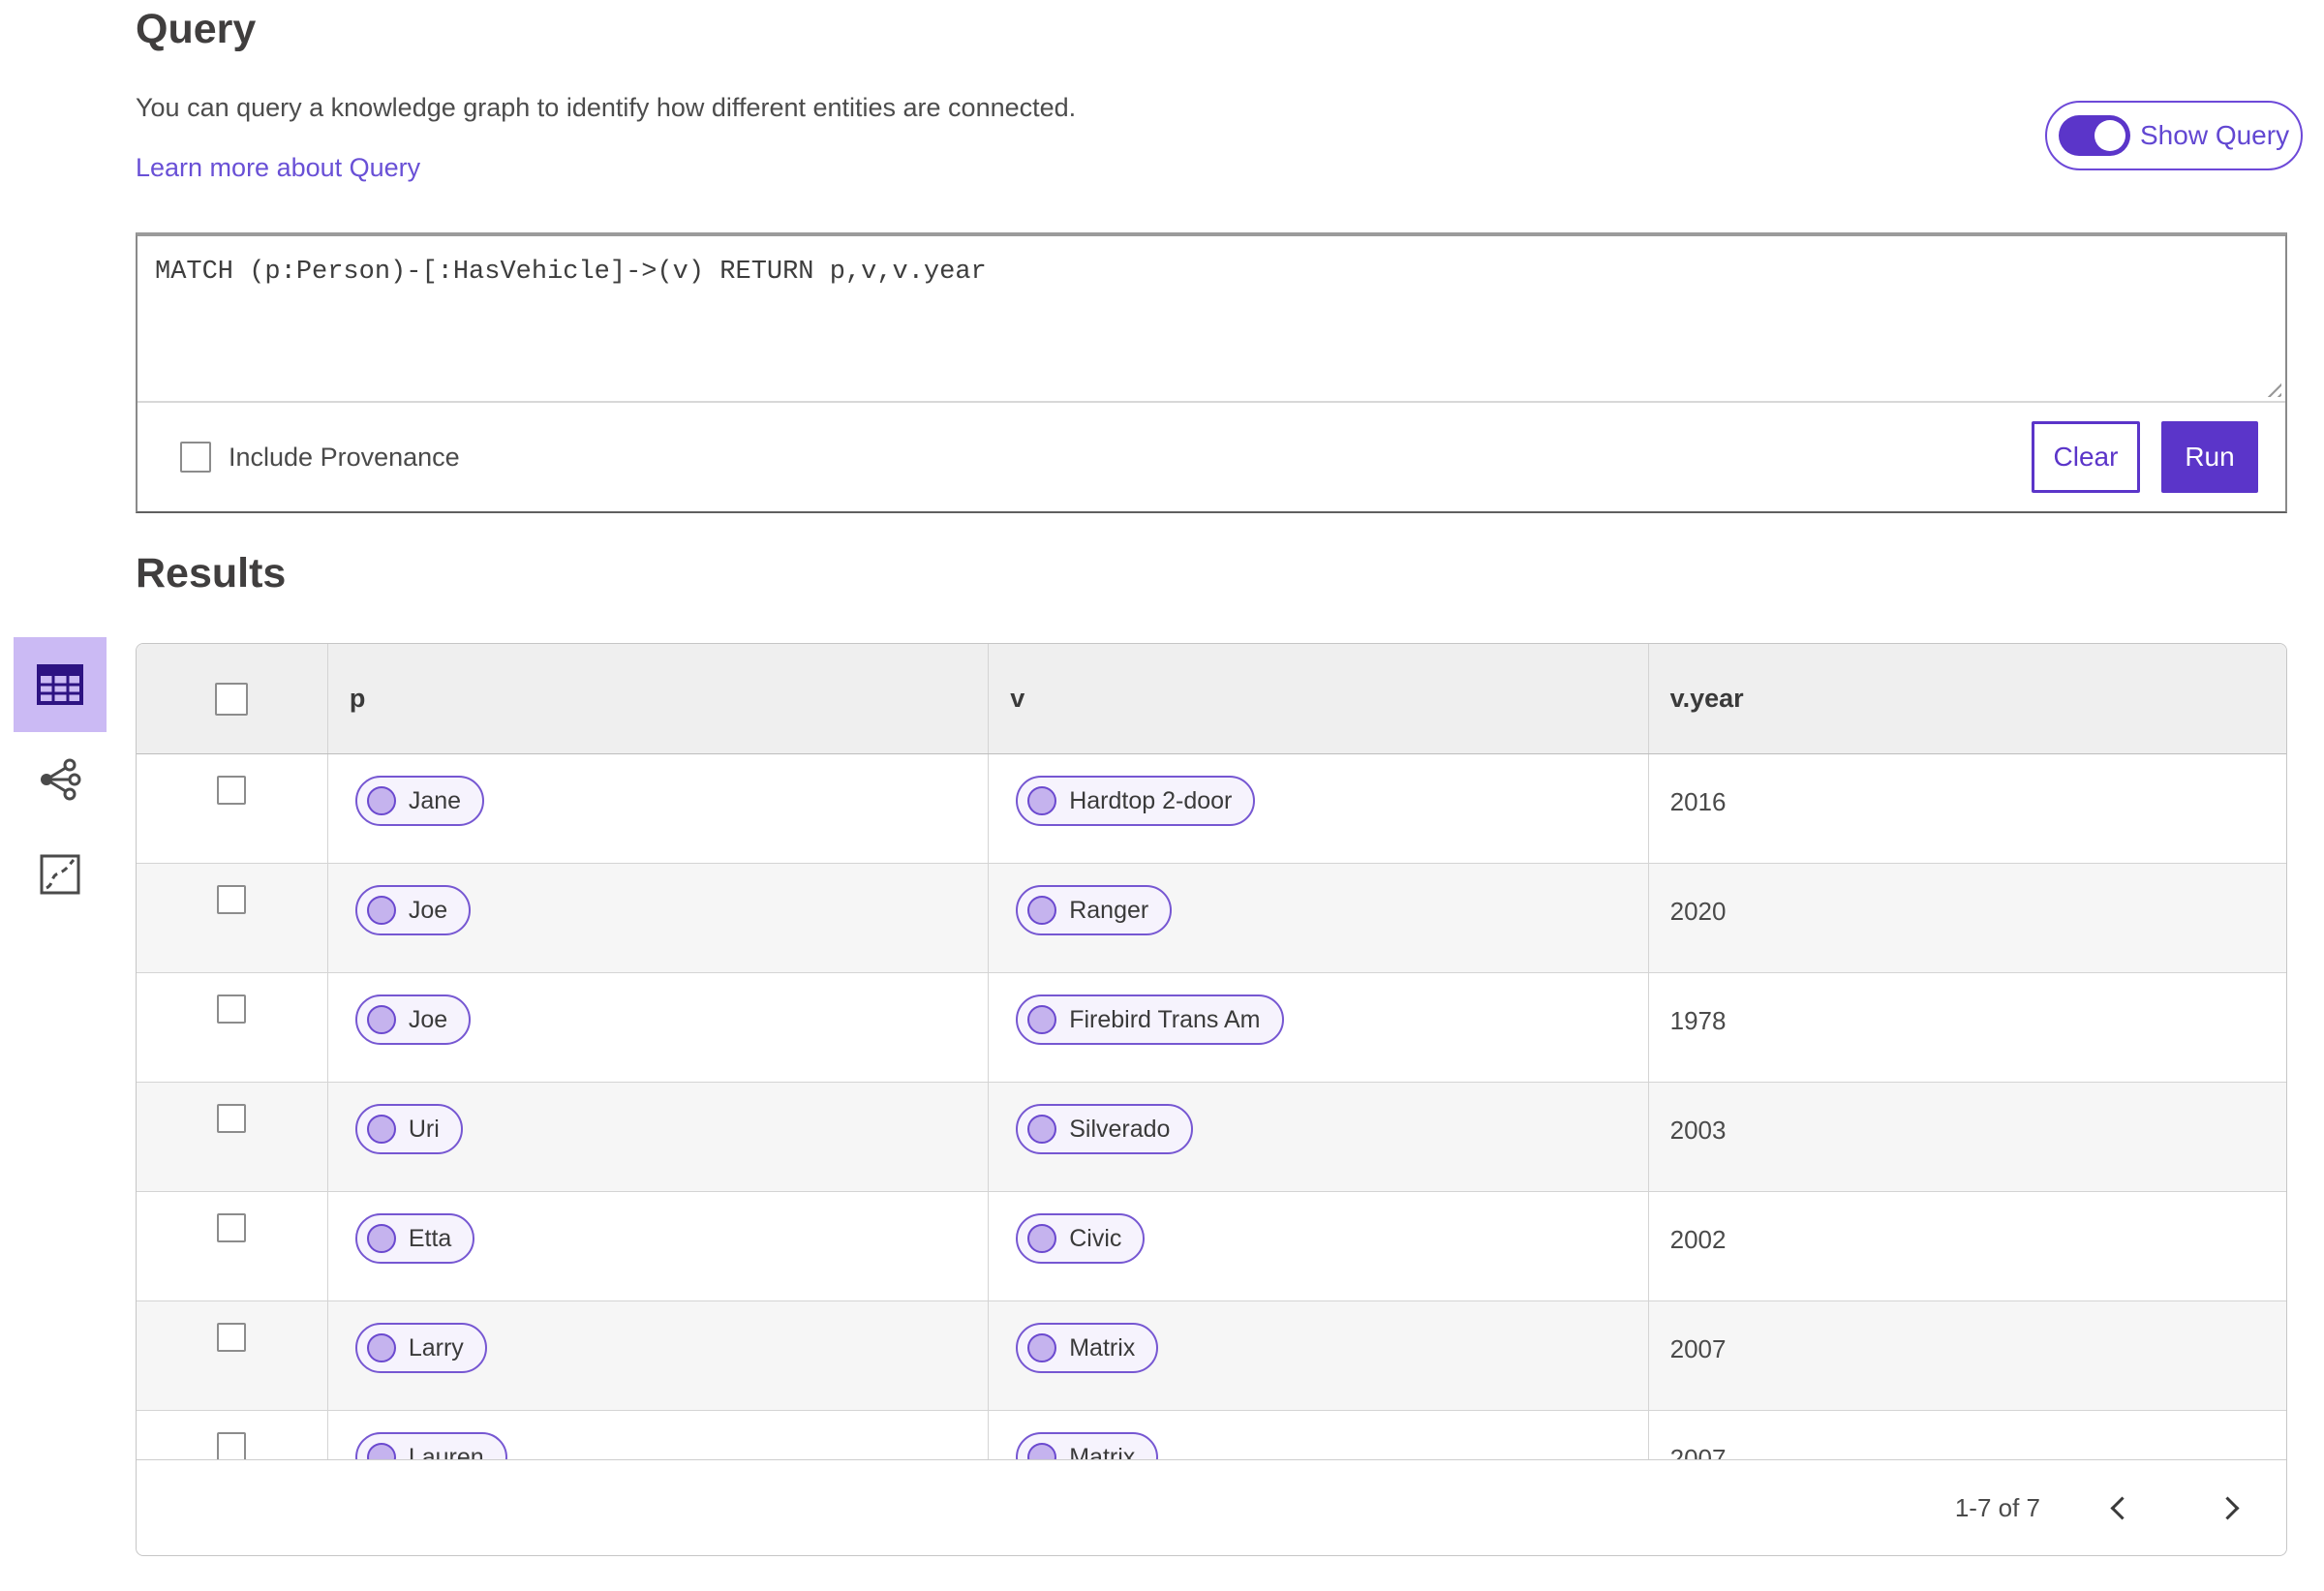  Describe the element at coordinates (344, 457) in the screenshot. I see `include-provenance-label: Include Provenance` at that location.